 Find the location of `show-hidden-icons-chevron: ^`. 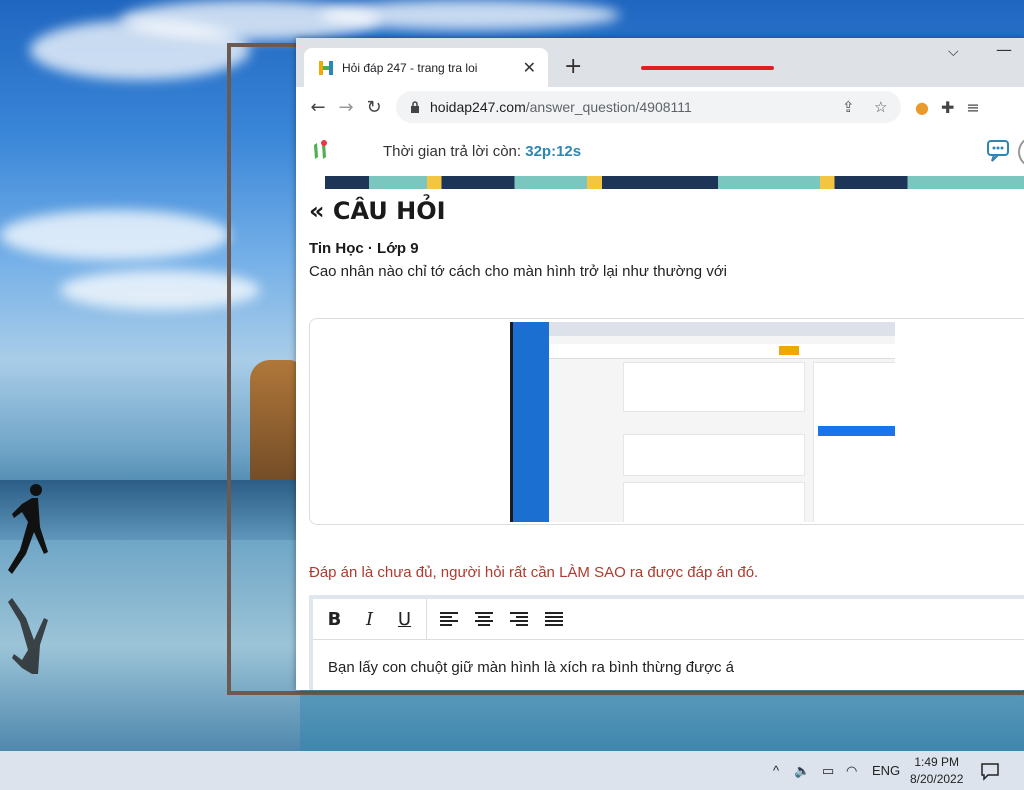

show-hidden-icons-chevron: ^ is located at coordinates (776, 770).